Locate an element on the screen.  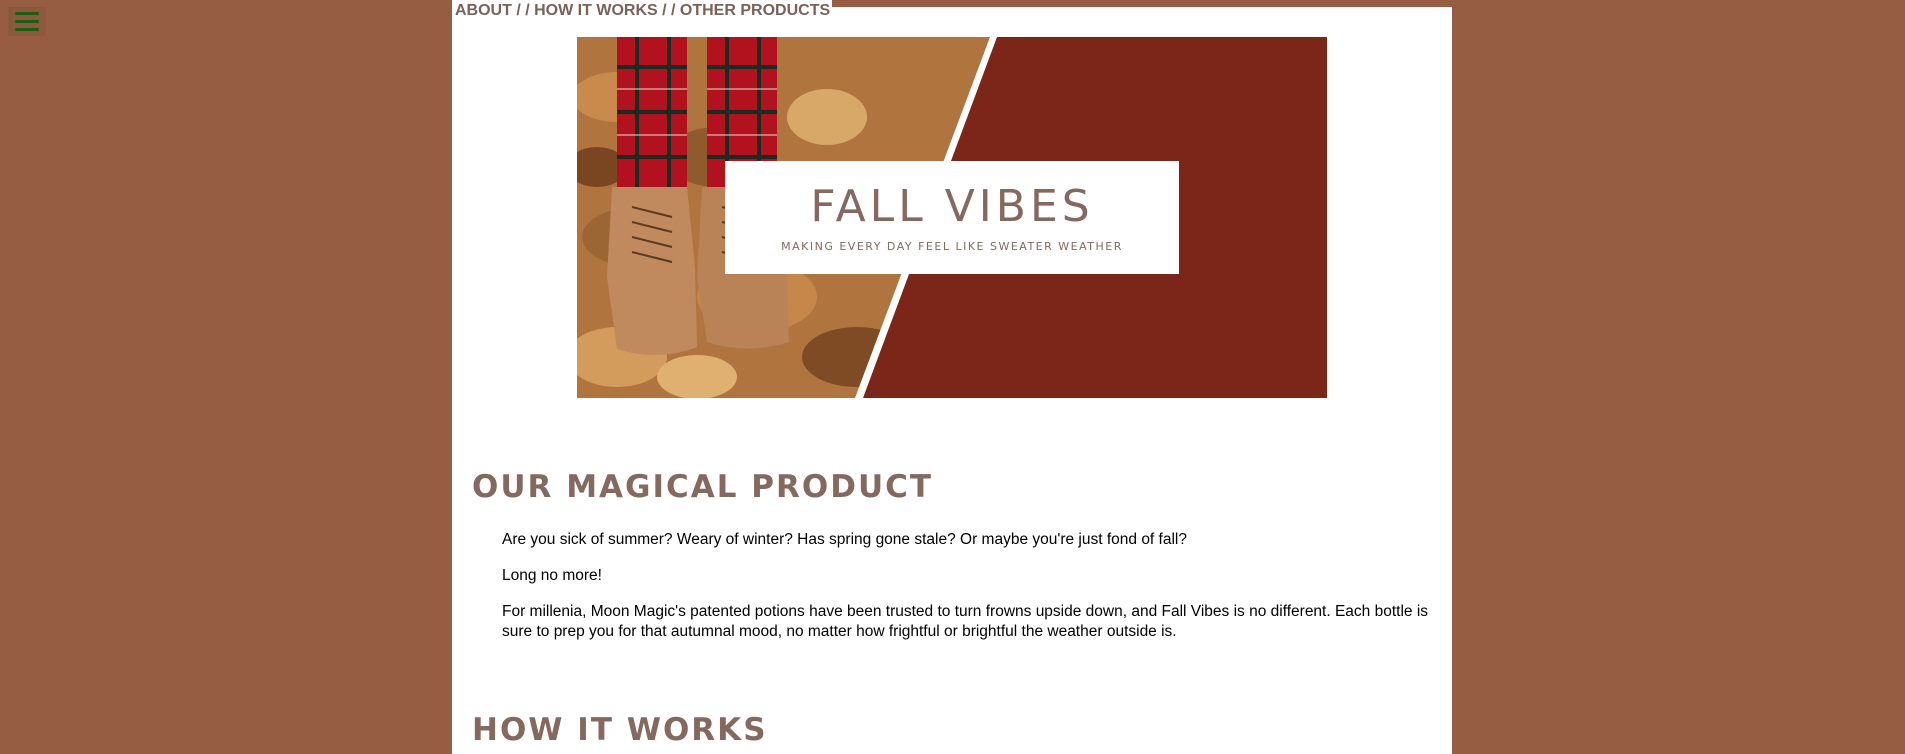
nav-link-about: ABOUT is located at coordinates (483, 10).